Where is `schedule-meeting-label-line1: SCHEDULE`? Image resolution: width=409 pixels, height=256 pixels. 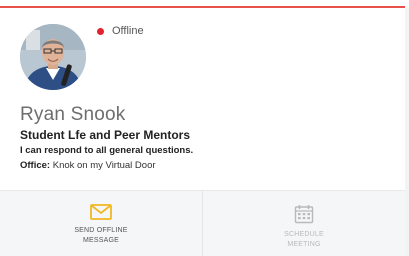 schedule-meeting-label-line1: SCHEDULE is located at coordinates (304, 234).